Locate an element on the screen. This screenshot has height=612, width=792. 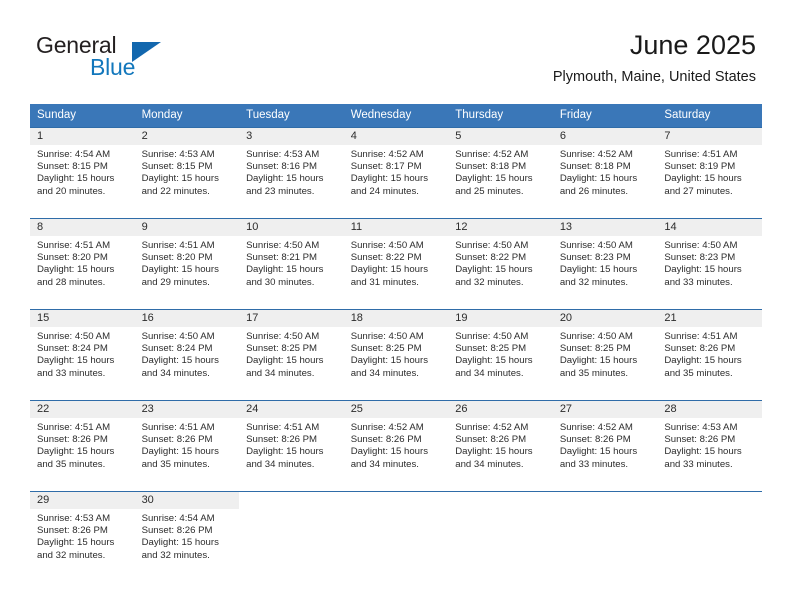
weekday-header-tuesday: Tuesday is located at coordinates (291, 116).